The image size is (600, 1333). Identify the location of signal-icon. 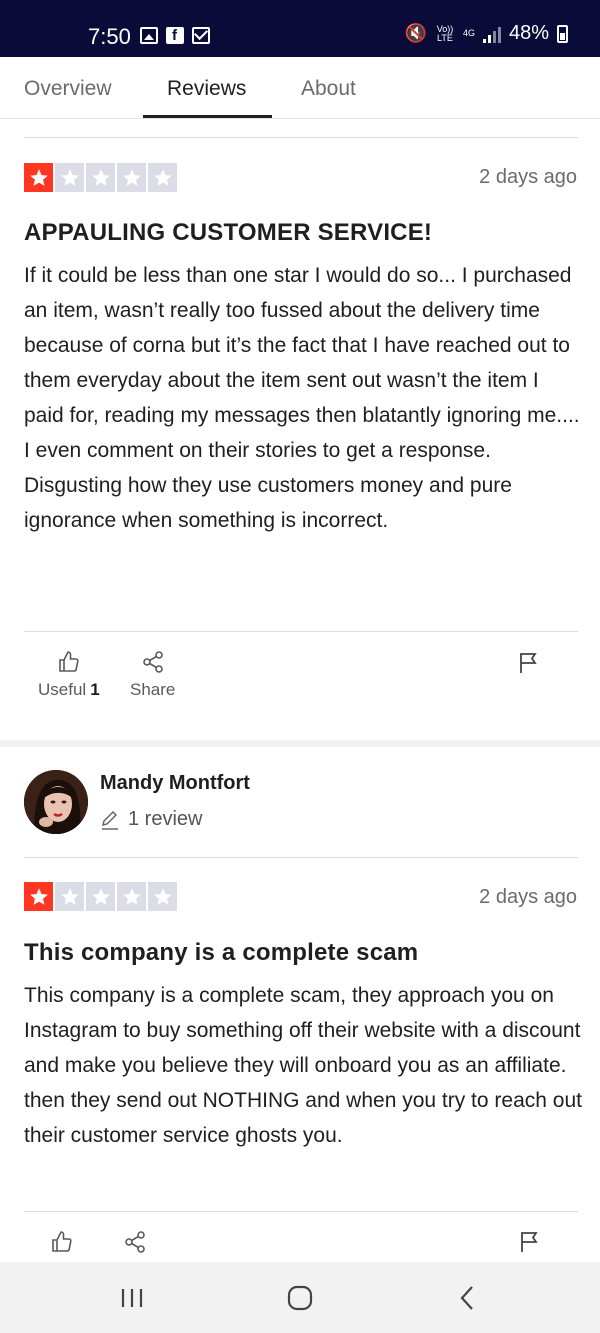
(491, 34).